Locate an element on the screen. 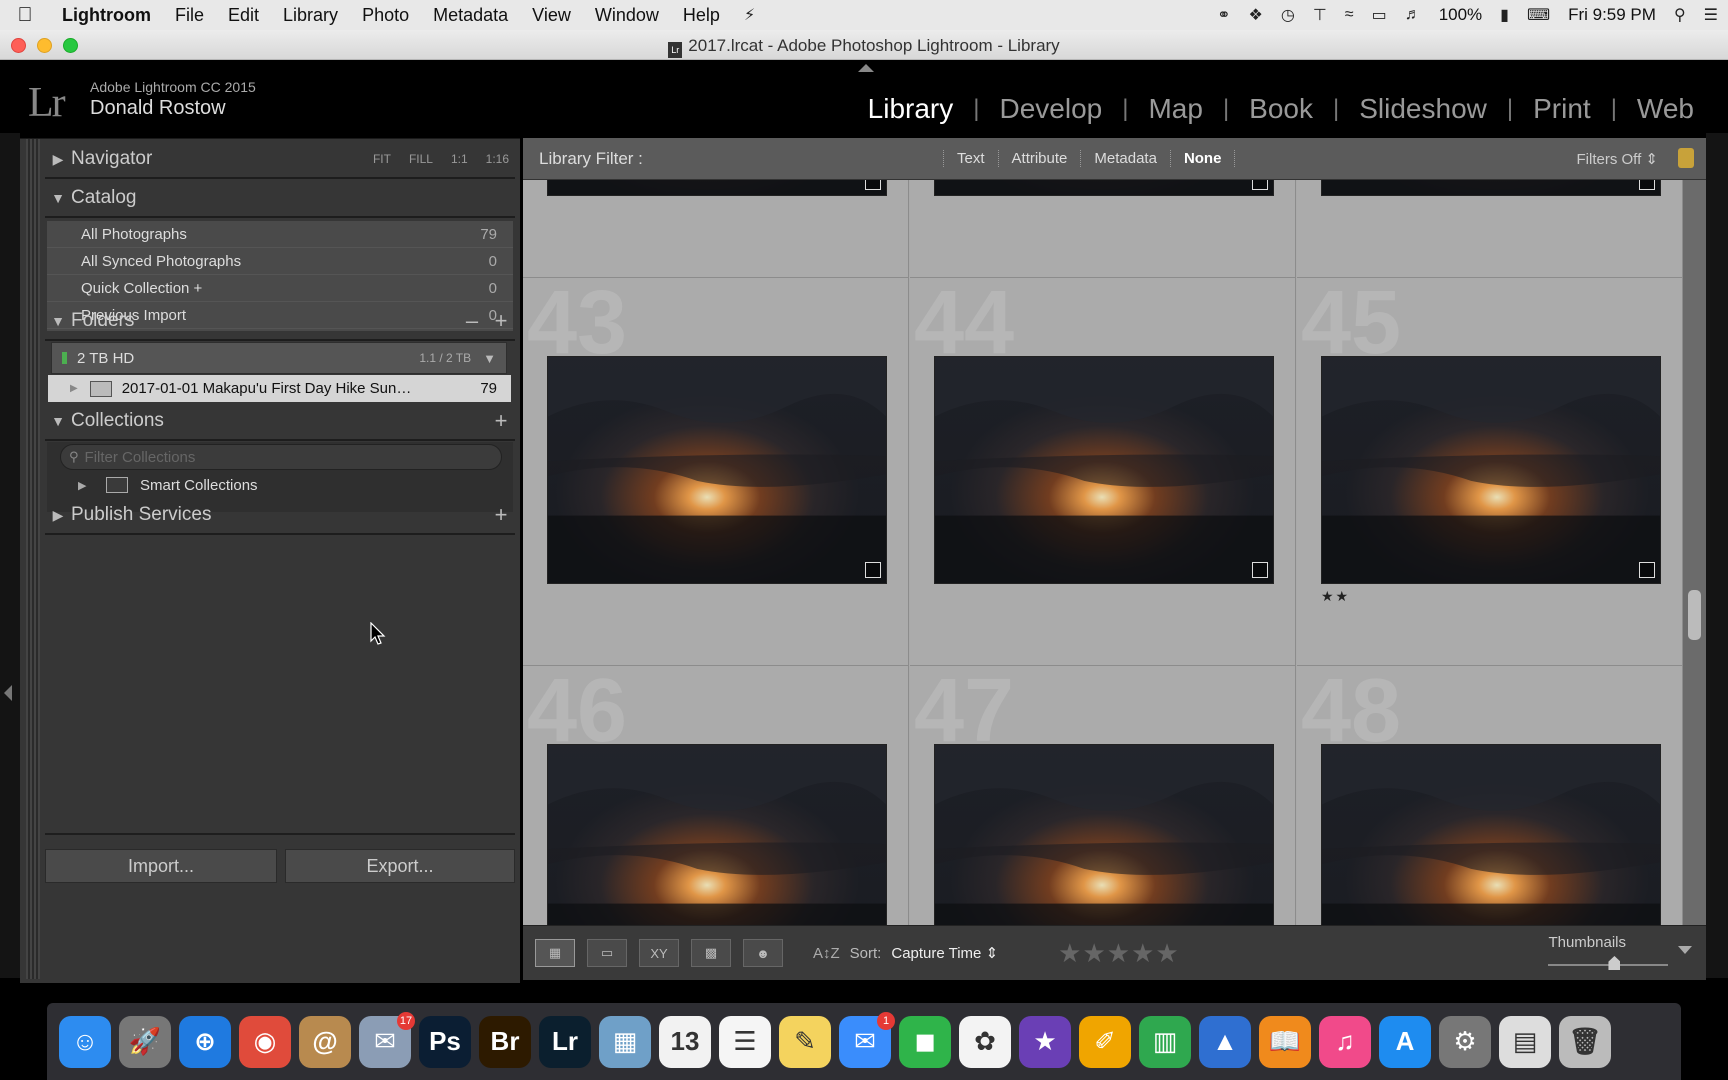 This screenshot has height=1080, width=1728. module-map: Map is located at coordinates (1175, 109).